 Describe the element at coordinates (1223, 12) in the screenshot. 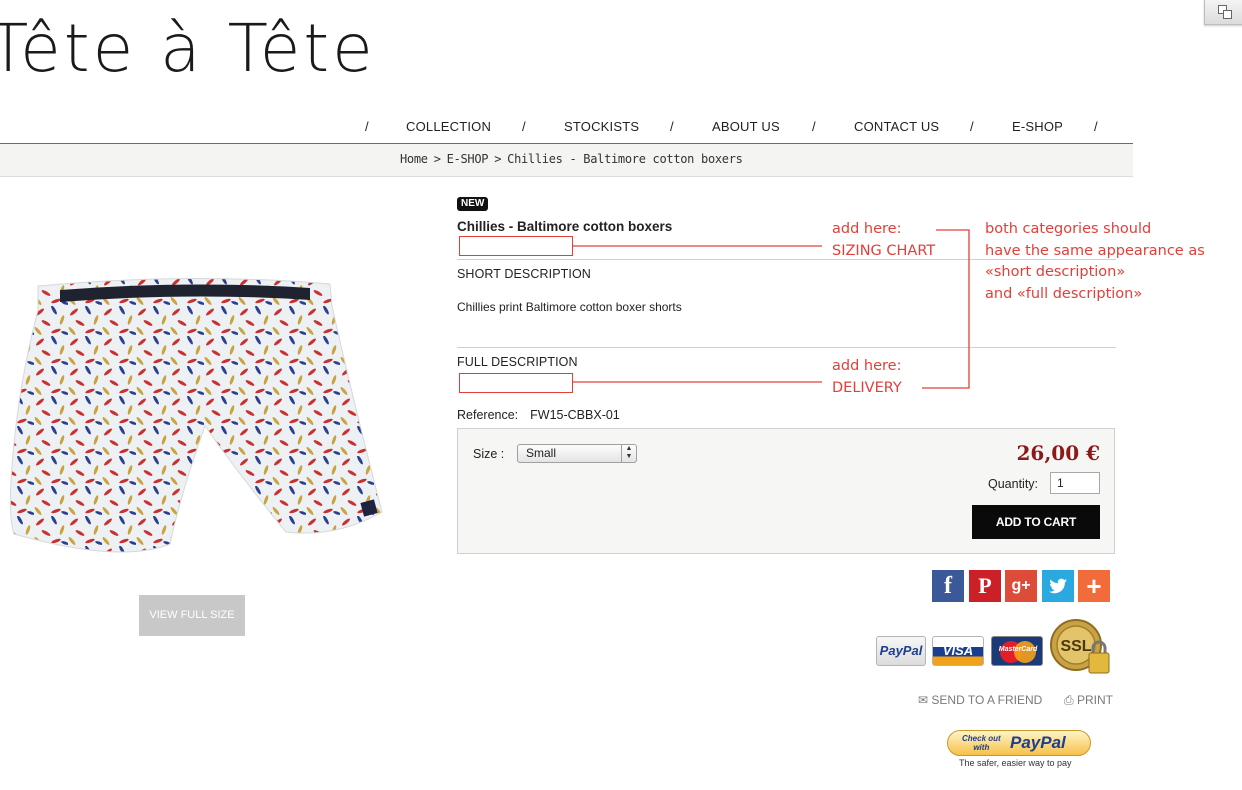

I see `window-corner-icon` at that location.